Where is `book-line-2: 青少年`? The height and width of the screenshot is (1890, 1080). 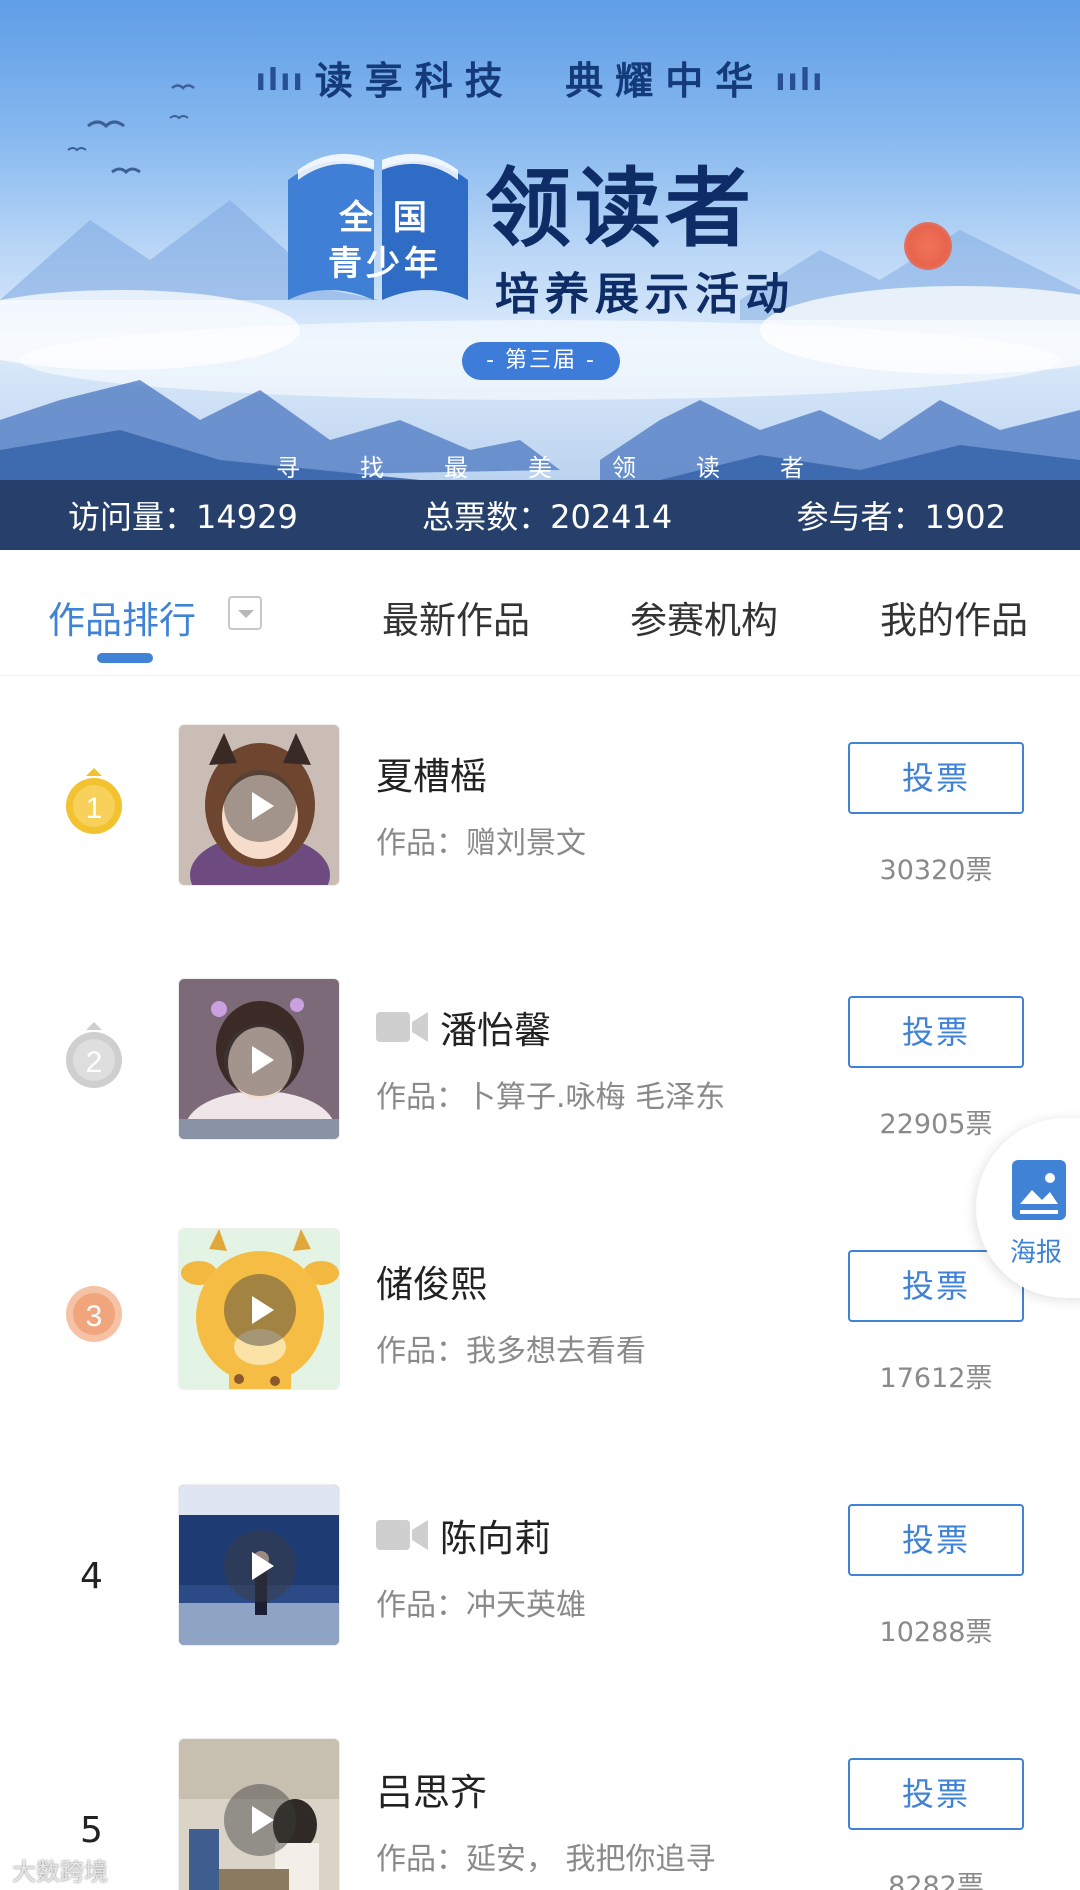
book-line-2: 青少年 is located at coordinates (385, 264).